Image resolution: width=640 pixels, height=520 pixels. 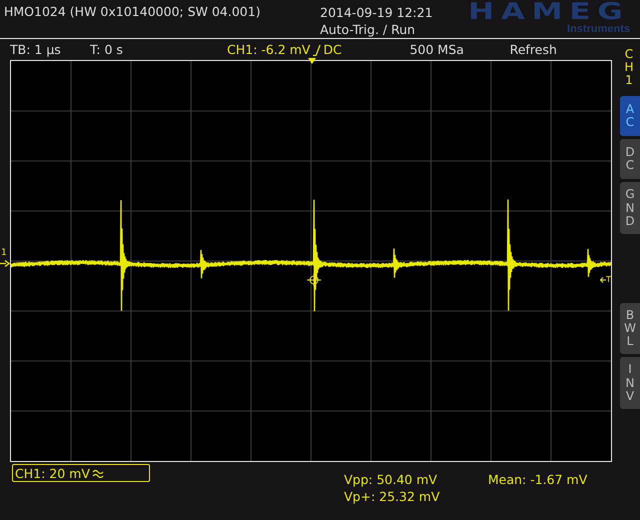 What do you see at coordinates (630, 208) in the screenshot?
I see `menu-button: GND` at bounding box center [630, 208].